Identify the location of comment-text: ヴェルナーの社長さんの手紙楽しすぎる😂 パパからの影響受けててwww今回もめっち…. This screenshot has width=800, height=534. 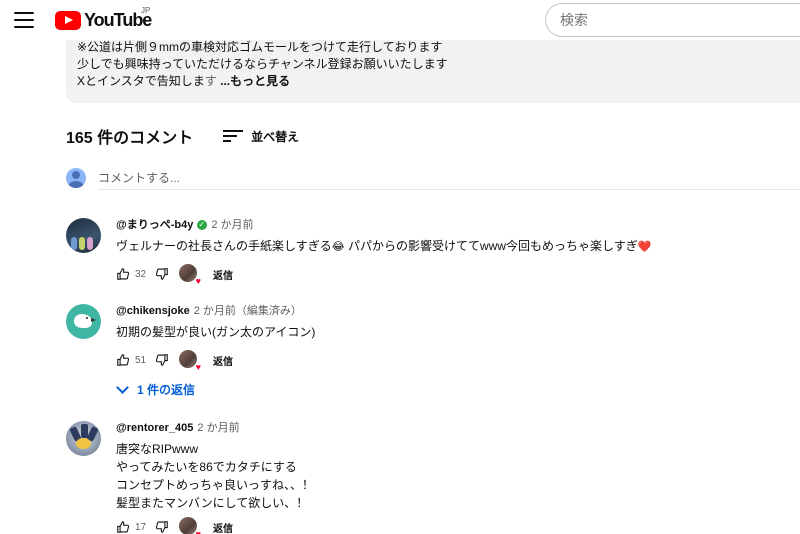
(383, 246).